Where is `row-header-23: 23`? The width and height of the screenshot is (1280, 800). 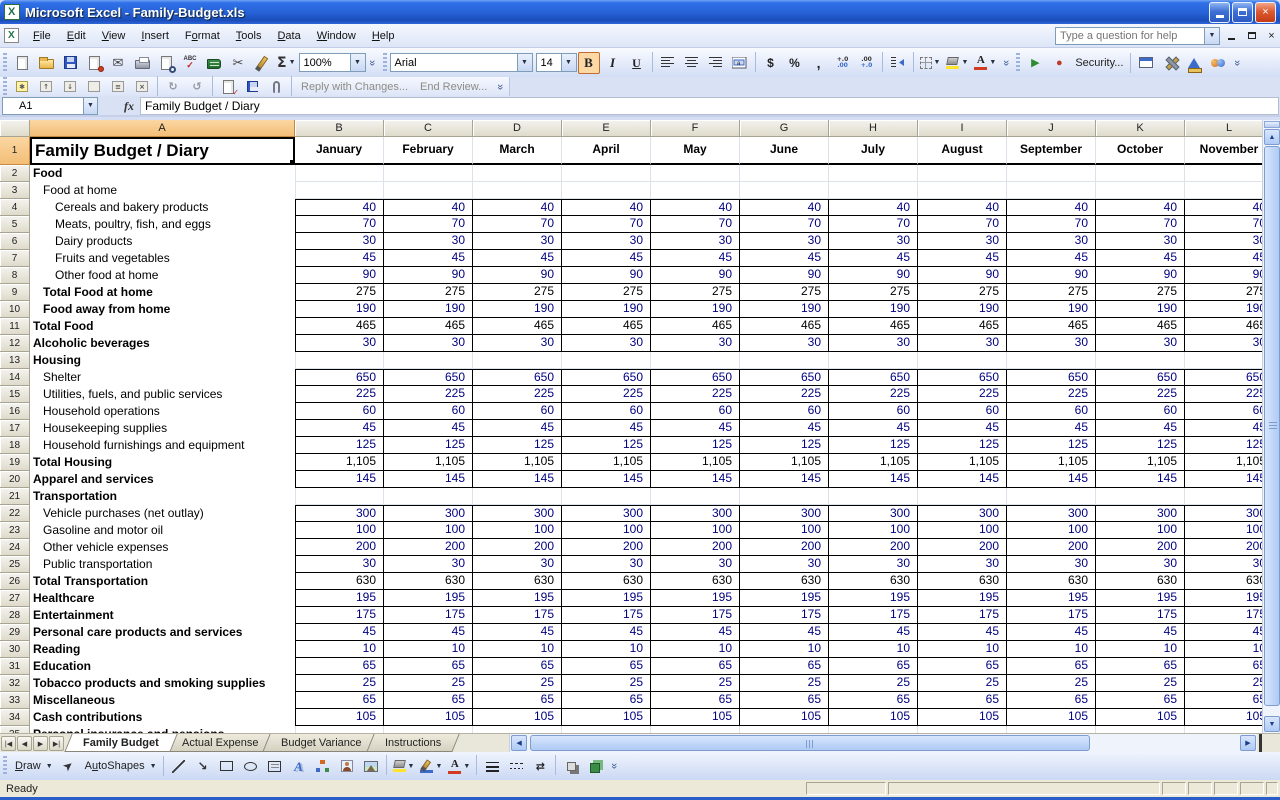 row-header-23: 23 is located at coordinates (15, 530).